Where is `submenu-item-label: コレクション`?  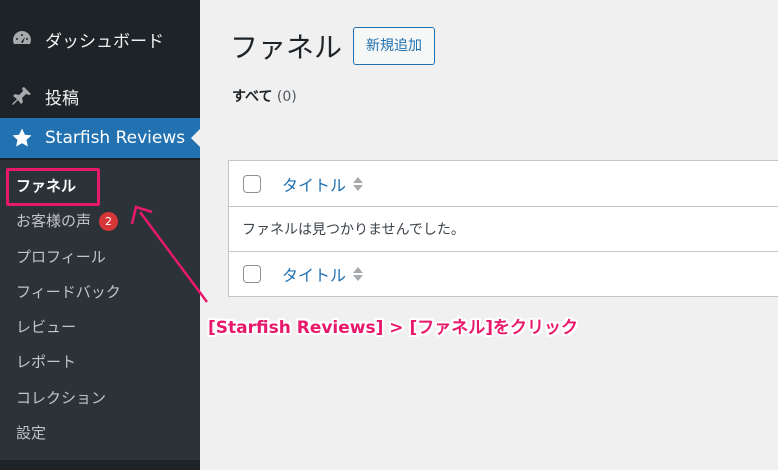 submenu-item-label: コレクション is located at coordinates (61, 398).